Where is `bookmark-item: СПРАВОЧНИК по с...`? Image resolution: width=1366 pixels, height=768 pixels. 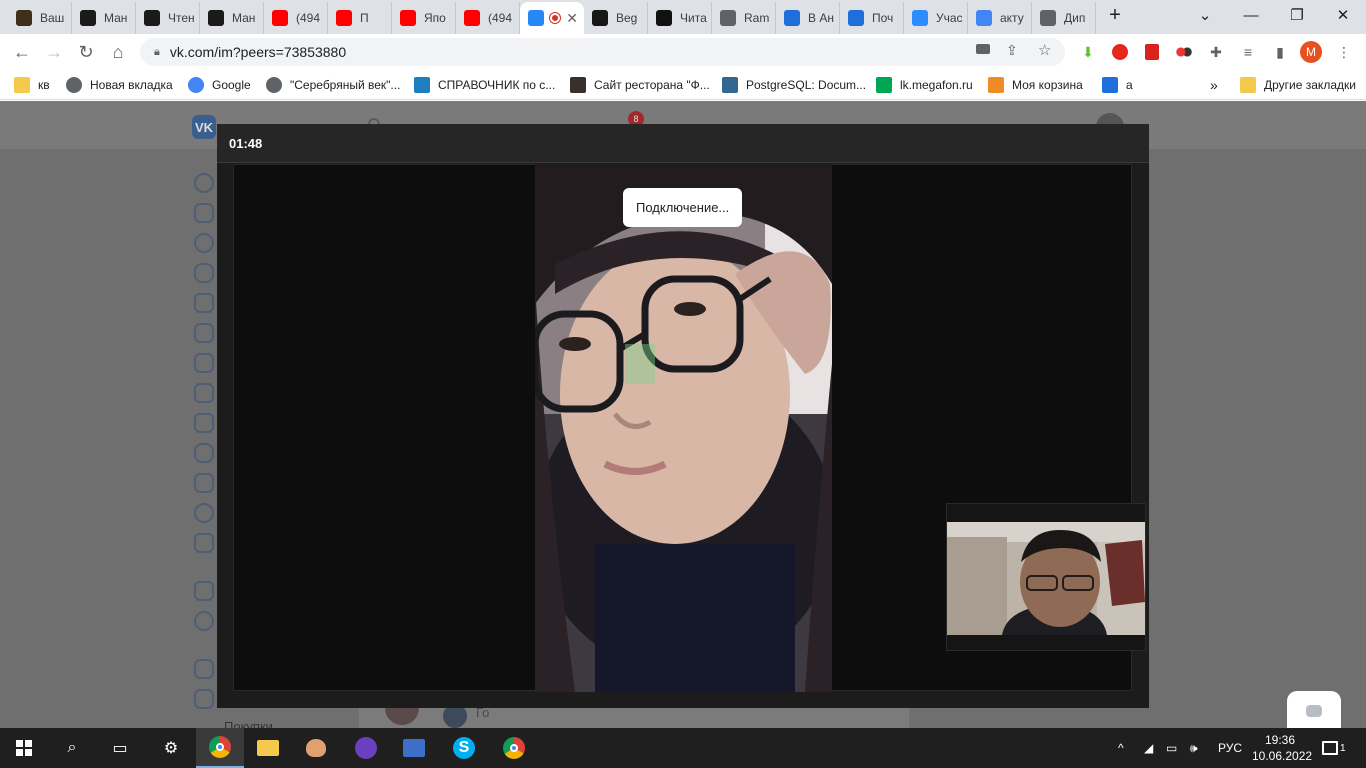
bookmark-item: СПРАВОЧНИК по с... is located at coordinates (484, 85).